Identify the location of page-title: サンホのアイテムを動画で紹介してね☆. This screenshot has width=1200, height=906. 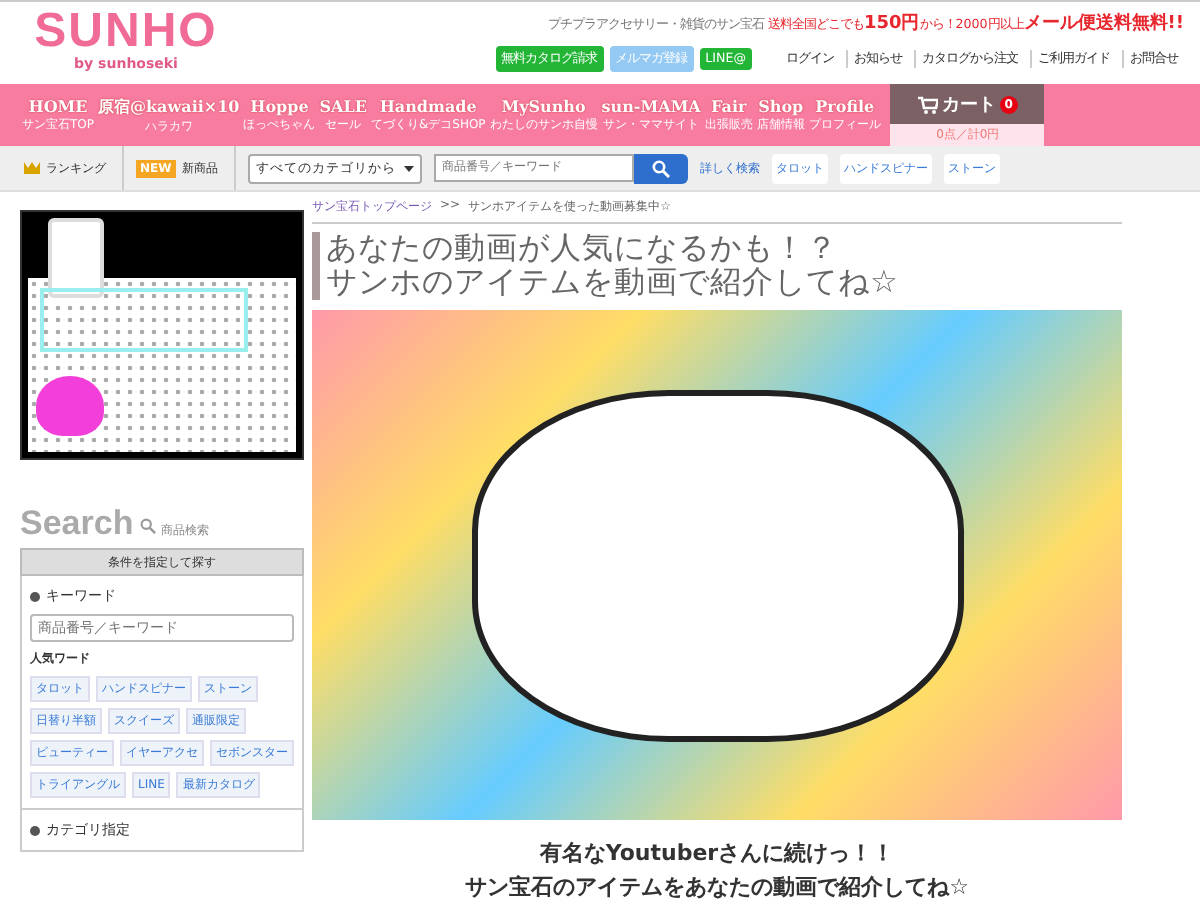
(613, 283).